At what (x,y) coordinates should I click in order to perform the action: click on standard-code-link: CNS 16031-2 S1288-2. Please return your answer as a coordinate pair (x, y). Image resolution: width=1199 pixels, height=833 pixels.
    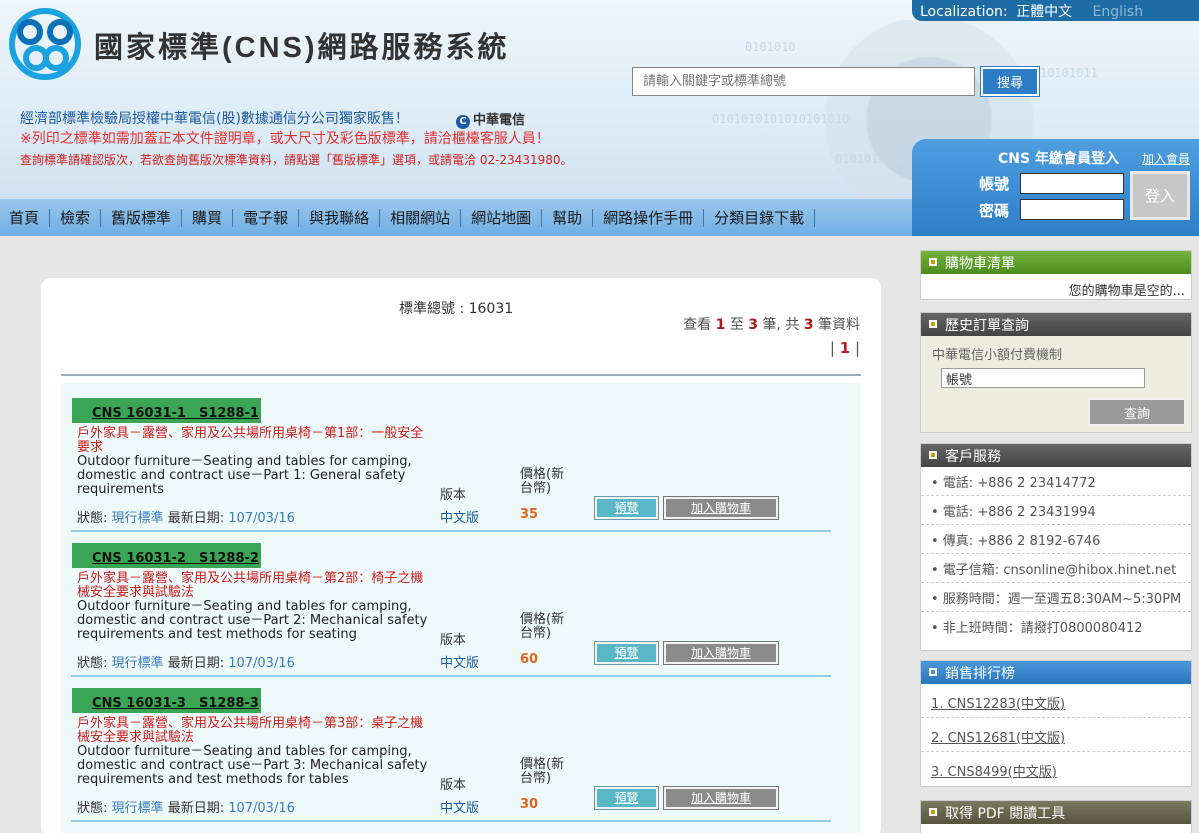
    Looking at the image, I should click on (166, 555).